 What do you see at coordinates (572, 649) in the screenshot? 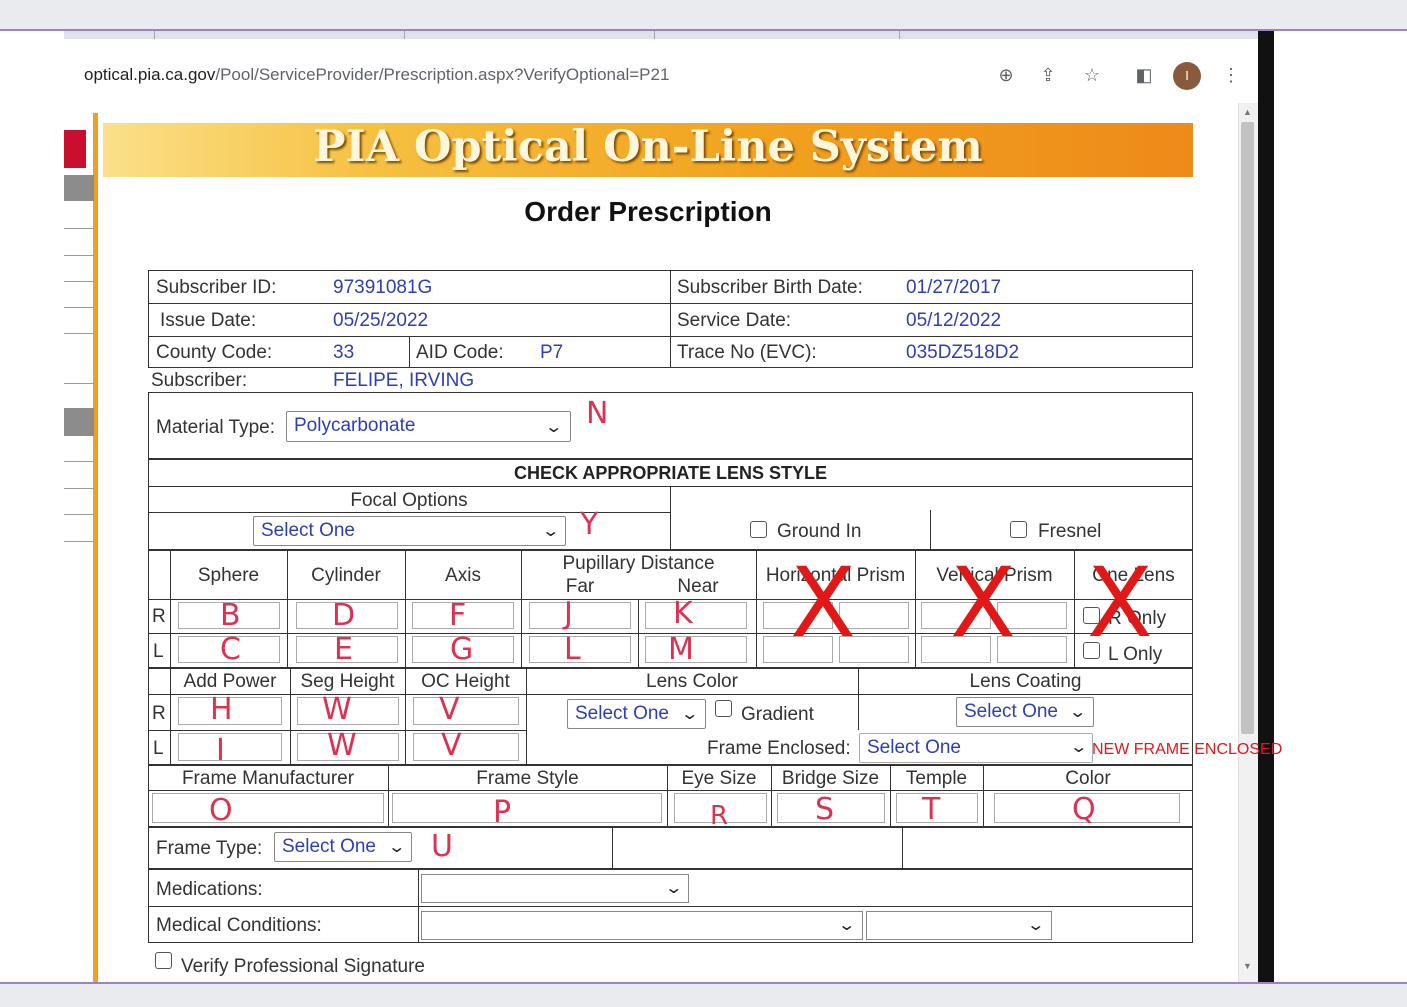
I see `annotation-l: L` at bounding box center [572, 649].